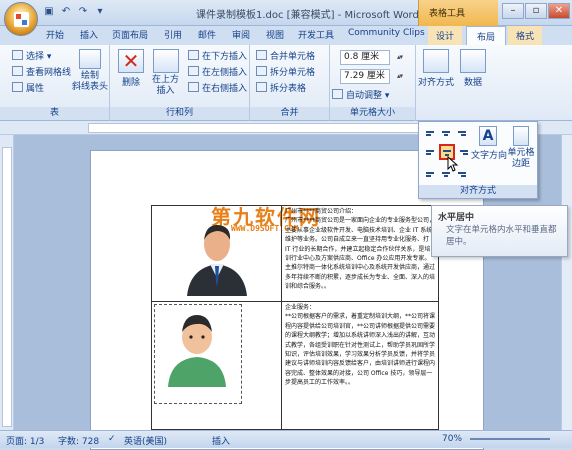 The image size is (572, 450). I want to click on insert-below-button: 在下方插入, so click(217, 55).